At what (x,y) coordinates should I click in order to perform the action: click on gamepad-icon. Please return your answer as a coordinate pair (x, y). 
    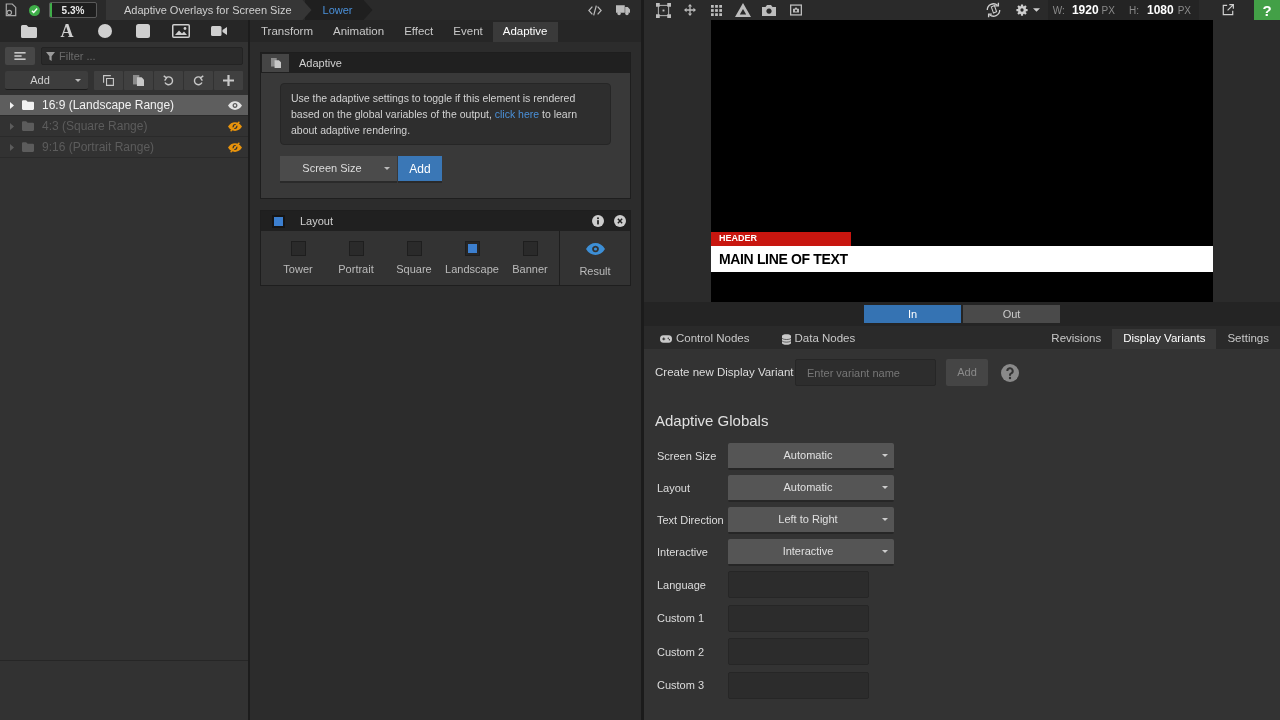
    Looking at the image, I should click on (666, 339).